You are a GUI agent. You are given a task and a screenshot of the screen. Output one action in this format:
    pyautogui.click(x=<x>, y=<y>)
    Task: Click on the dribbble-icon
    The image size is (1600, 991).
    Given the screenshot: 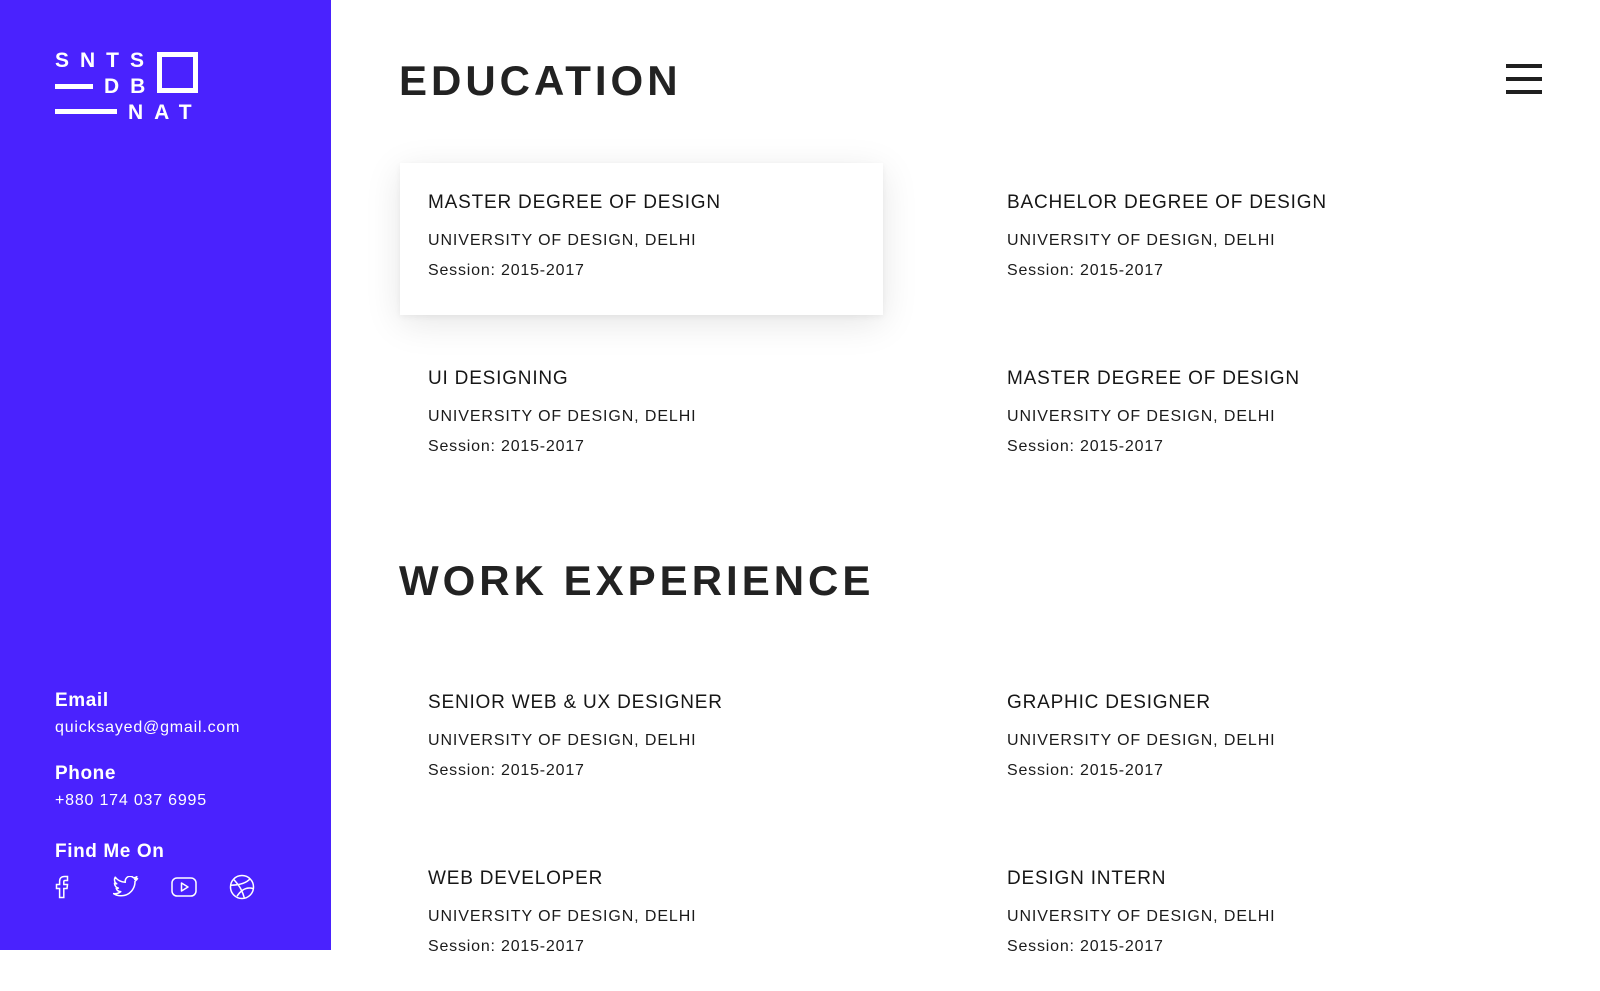 What is the action you would take?
    pyautogui.click(x=258, y=887)
    